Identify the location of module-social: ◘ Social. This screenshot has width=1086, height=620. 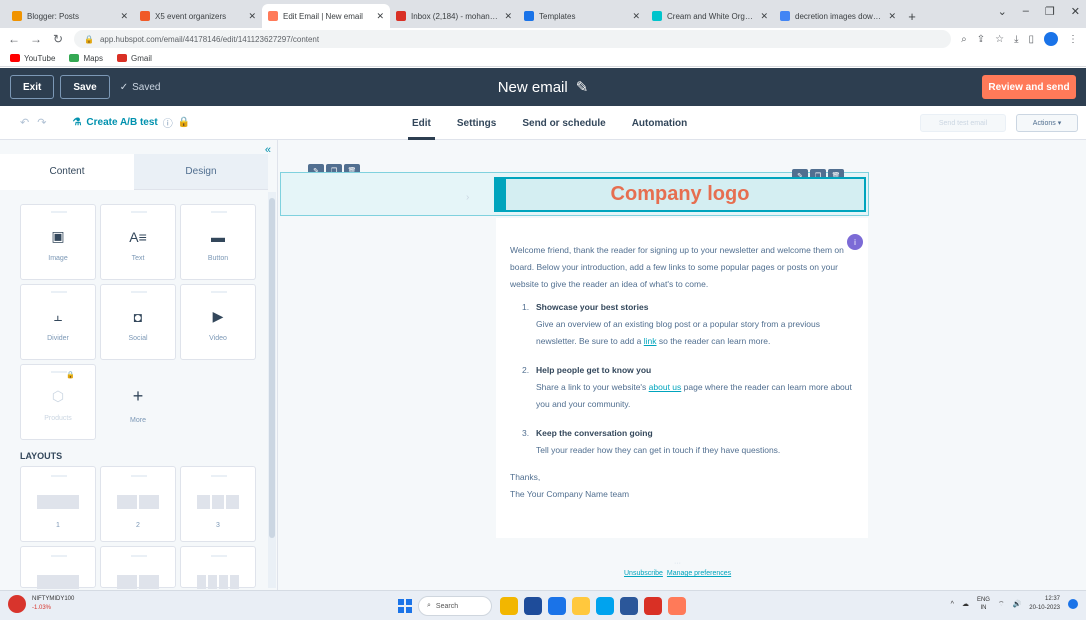
(138, 322).